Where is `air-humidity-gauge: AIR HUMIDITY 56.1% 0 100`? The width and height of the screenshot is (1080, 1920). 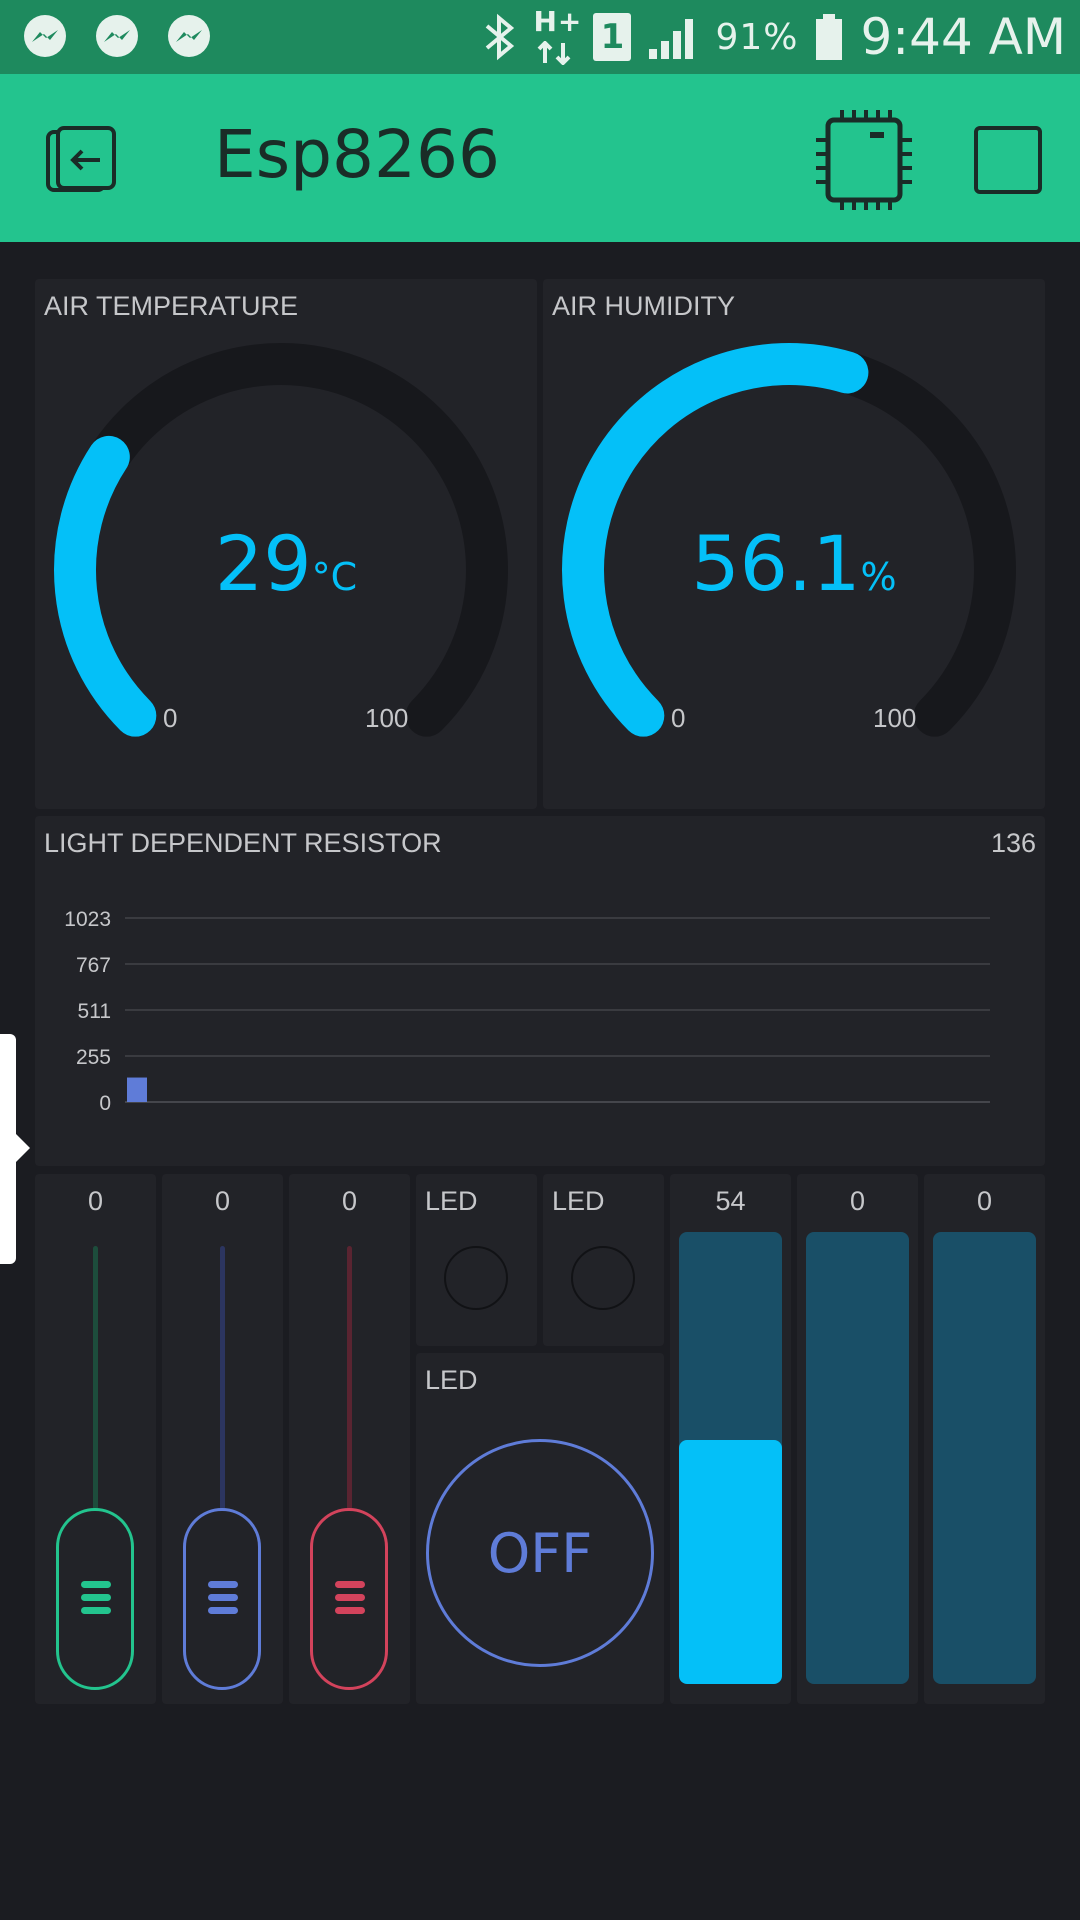
air-humidity-gauge: AIR HUMIDITY 56.1% 0 100 is located at coordinates (794, 544).